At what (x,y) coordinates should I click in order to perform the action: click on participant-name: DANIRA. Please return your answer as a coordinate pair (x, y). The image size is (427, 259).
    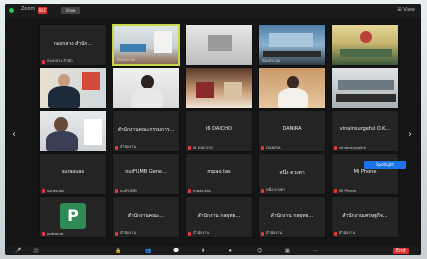
    Looking at the image, I should click on (292, 129).